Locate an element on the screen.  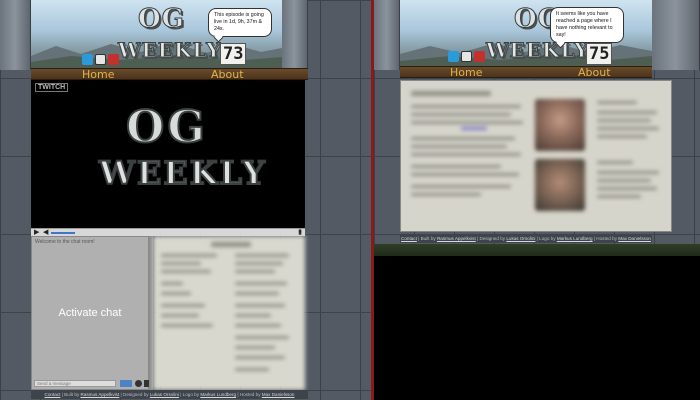
site-logo: OG is located at coordinates (161, 19).